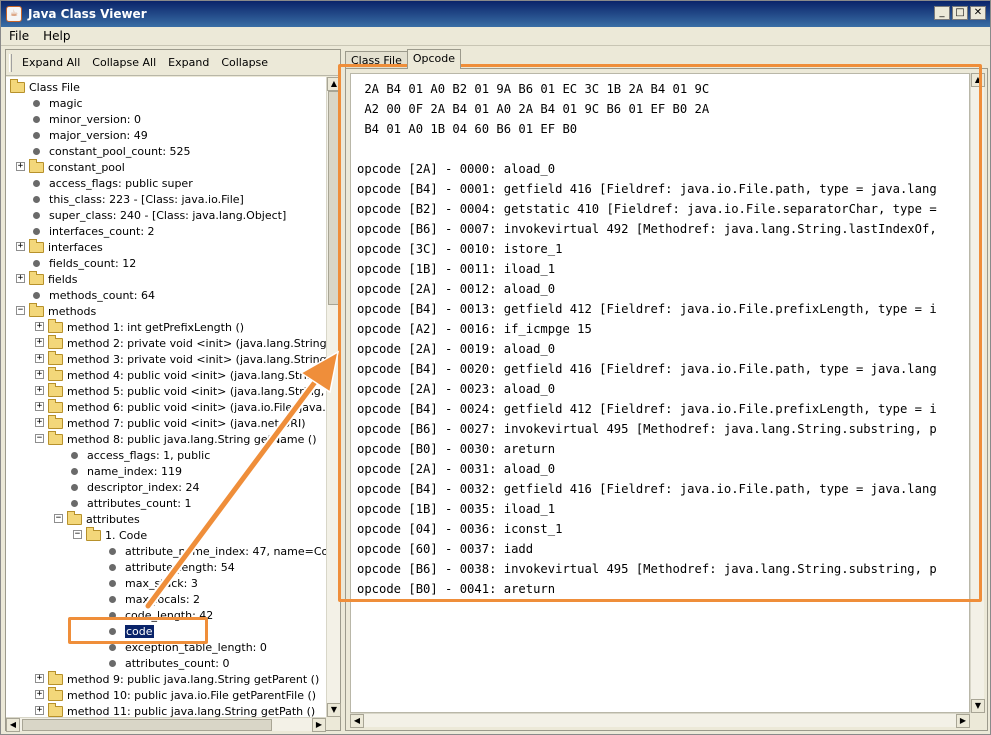 The image size is (991, 735). What do you see at coordinates (147, 725) in the screenshot?
I see `tree-hscroll-thumb` at bounding box center [147, 725].